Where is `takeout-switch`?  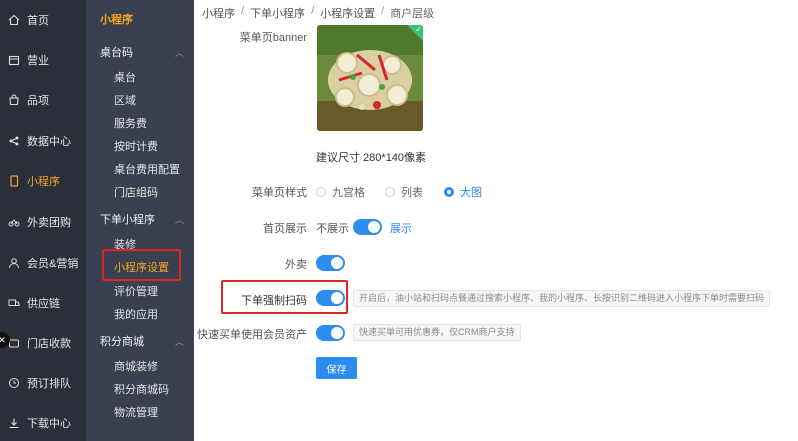
takeout-switch is located at coordinates (330, 263).